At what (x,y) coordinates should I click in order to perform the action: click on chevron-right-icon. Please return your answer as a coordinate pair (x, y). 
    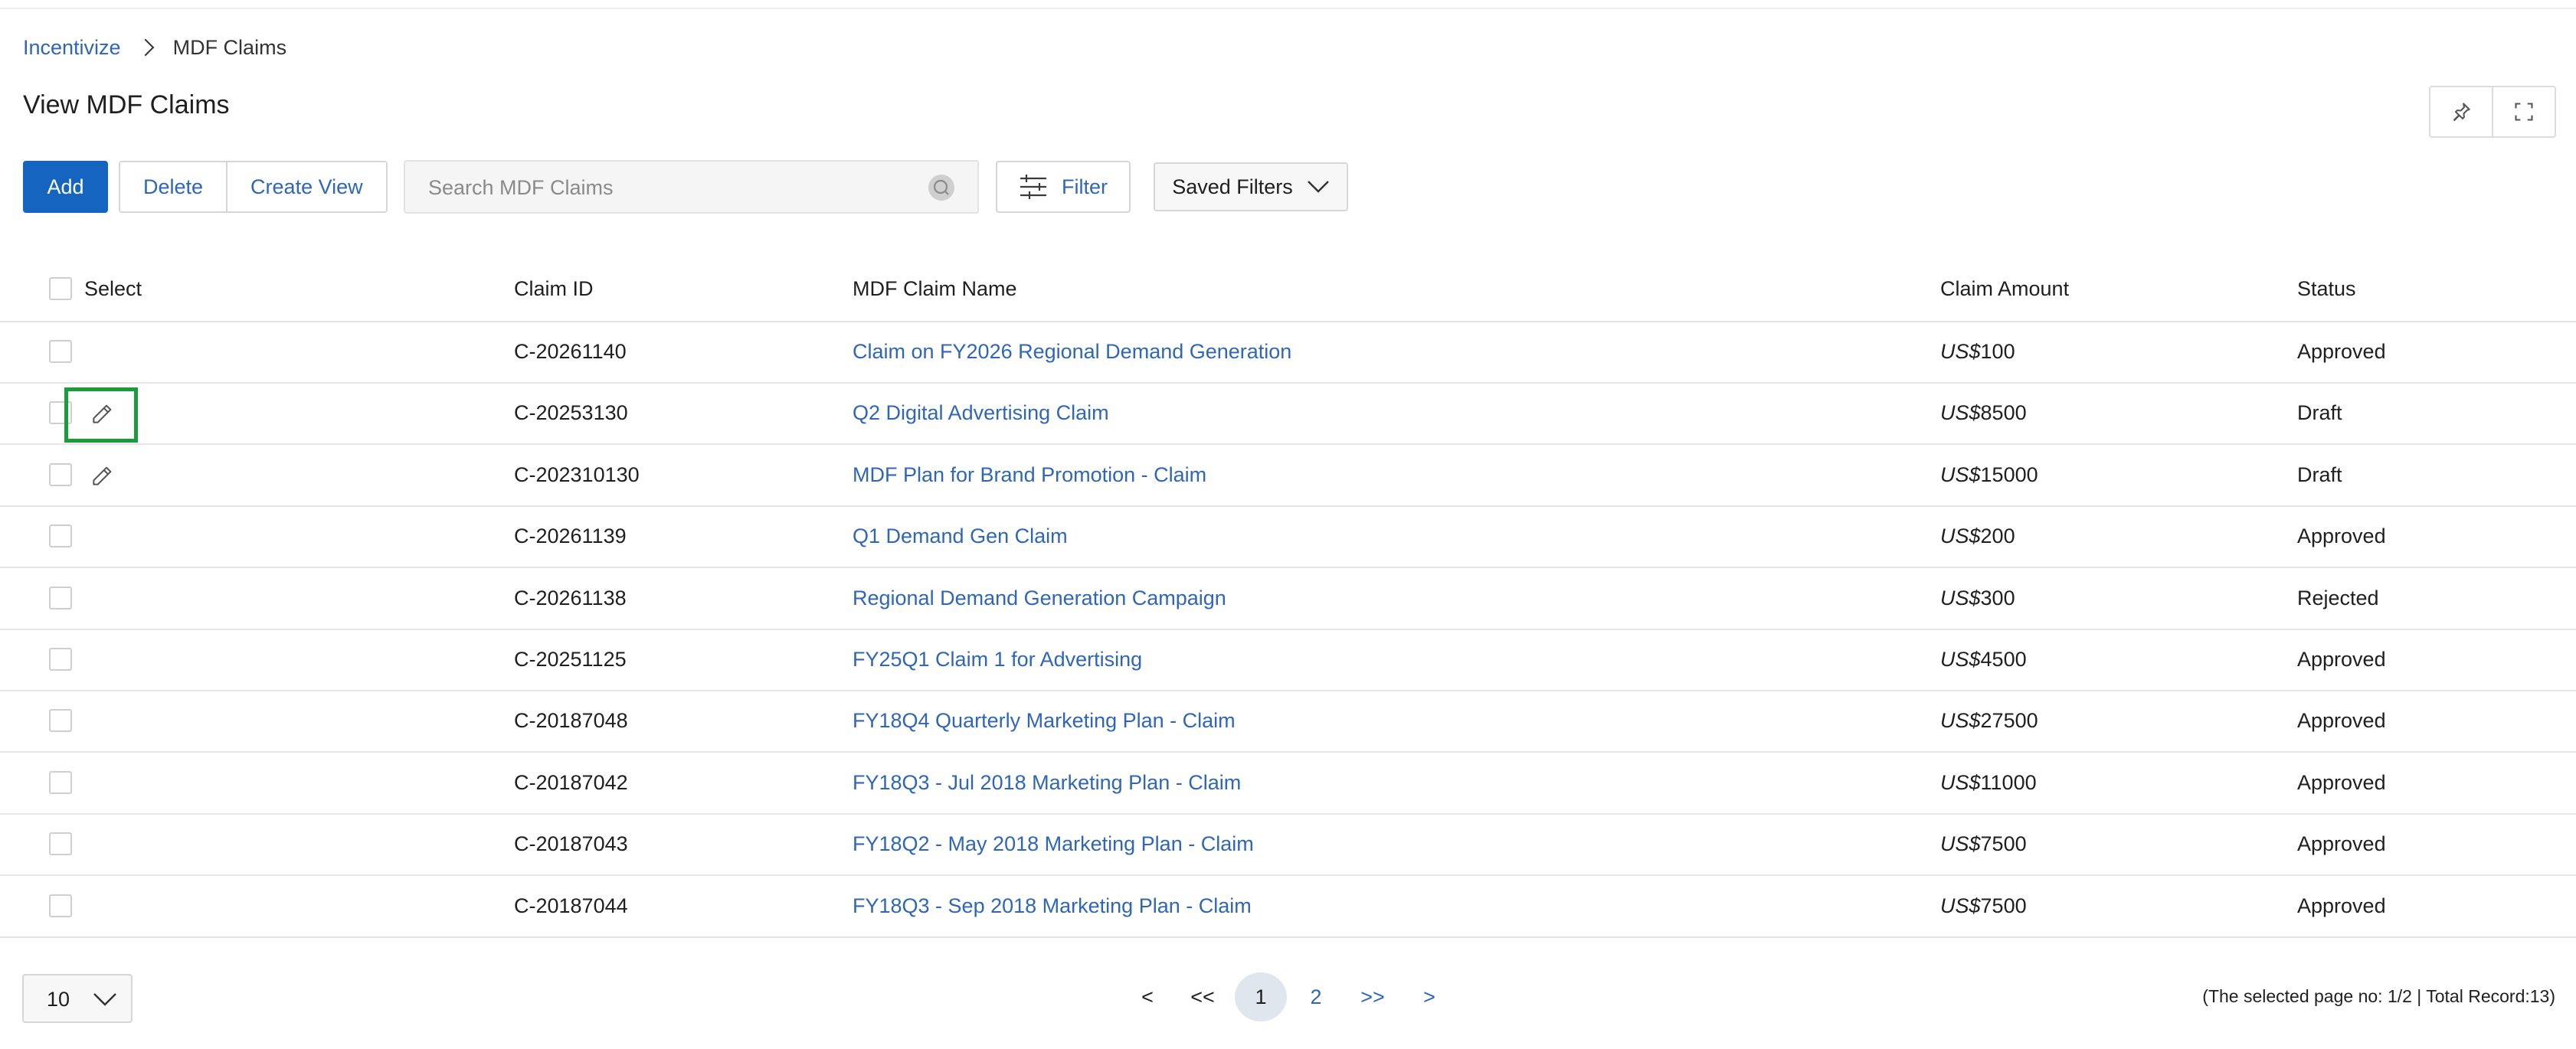
    Looking at the image, I should click on (145, 47).